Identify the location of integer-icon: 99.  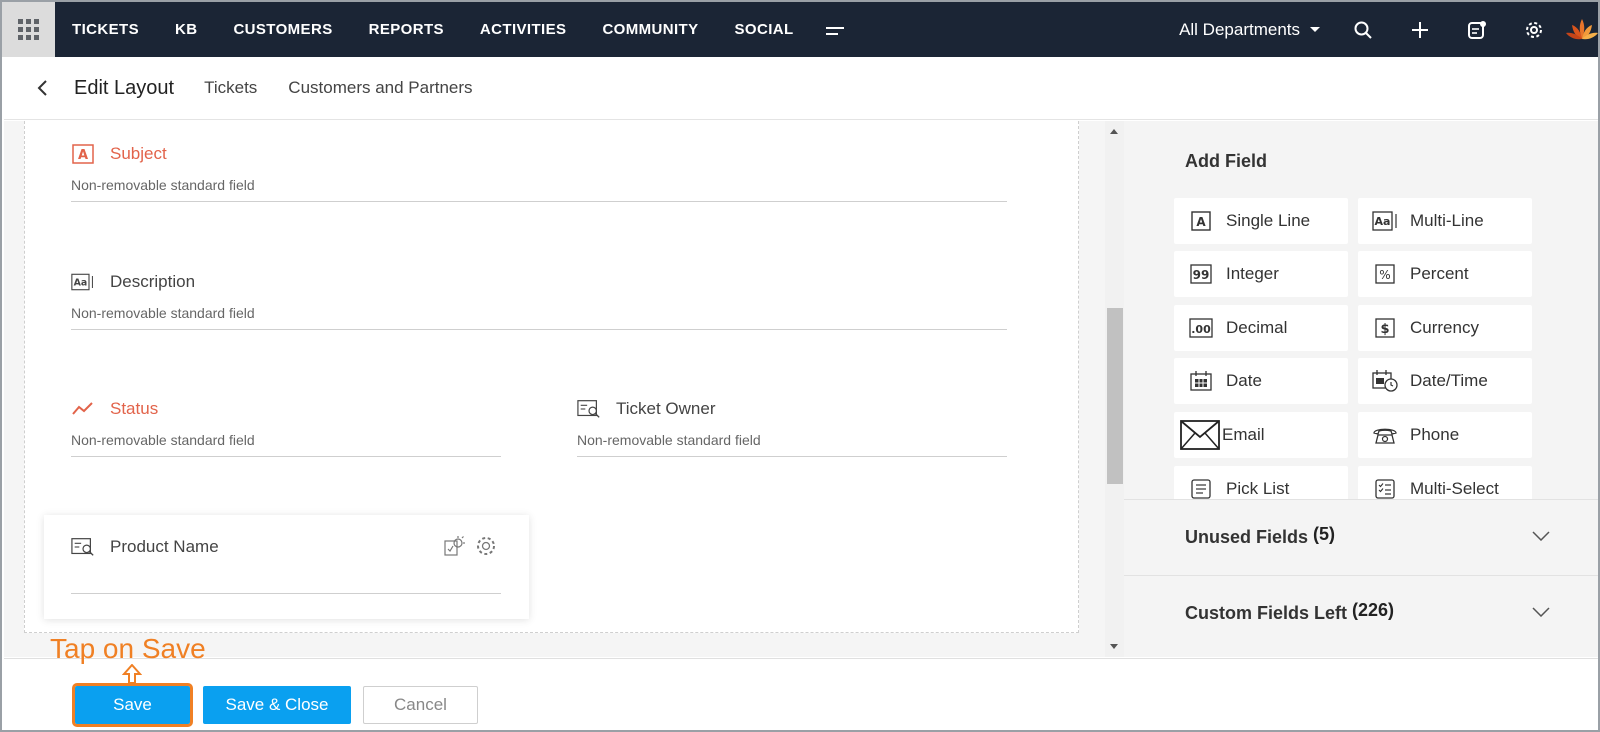
(1201, 274).